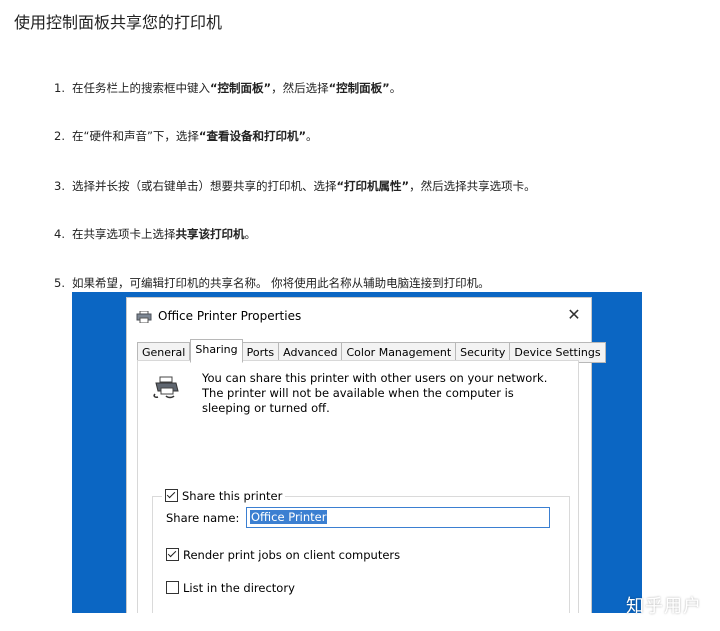  I want to click on step-text: 如果希望，可编辑打印机的共享名称。 你将使用此名称从辅助电脑连接到打印机。, so click(281, 283).